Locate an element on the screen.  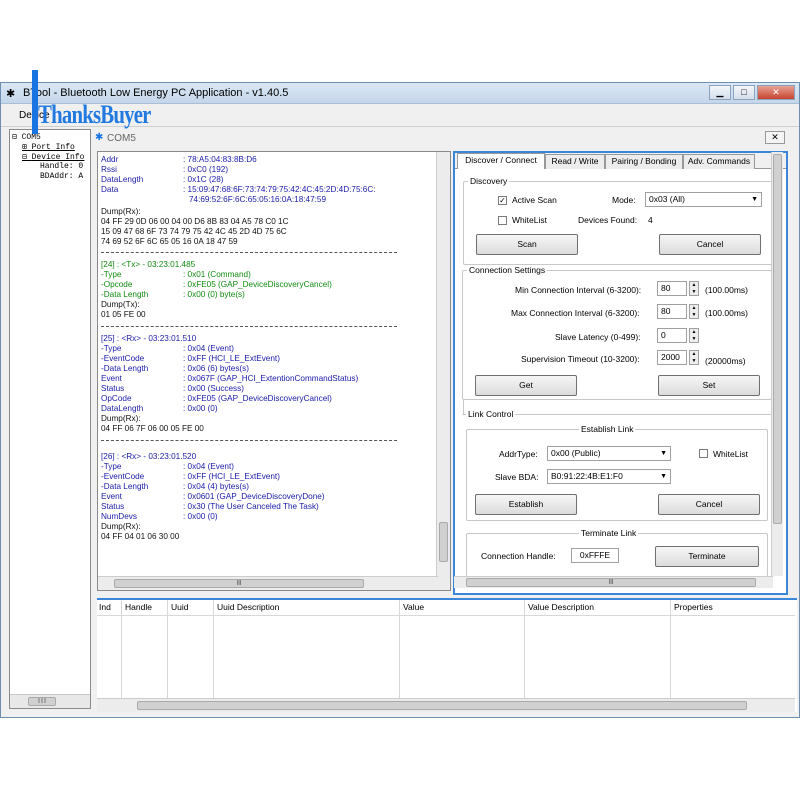
command-panel-horizontal-scrollbar: ||| is located at coordinates (613, 582).